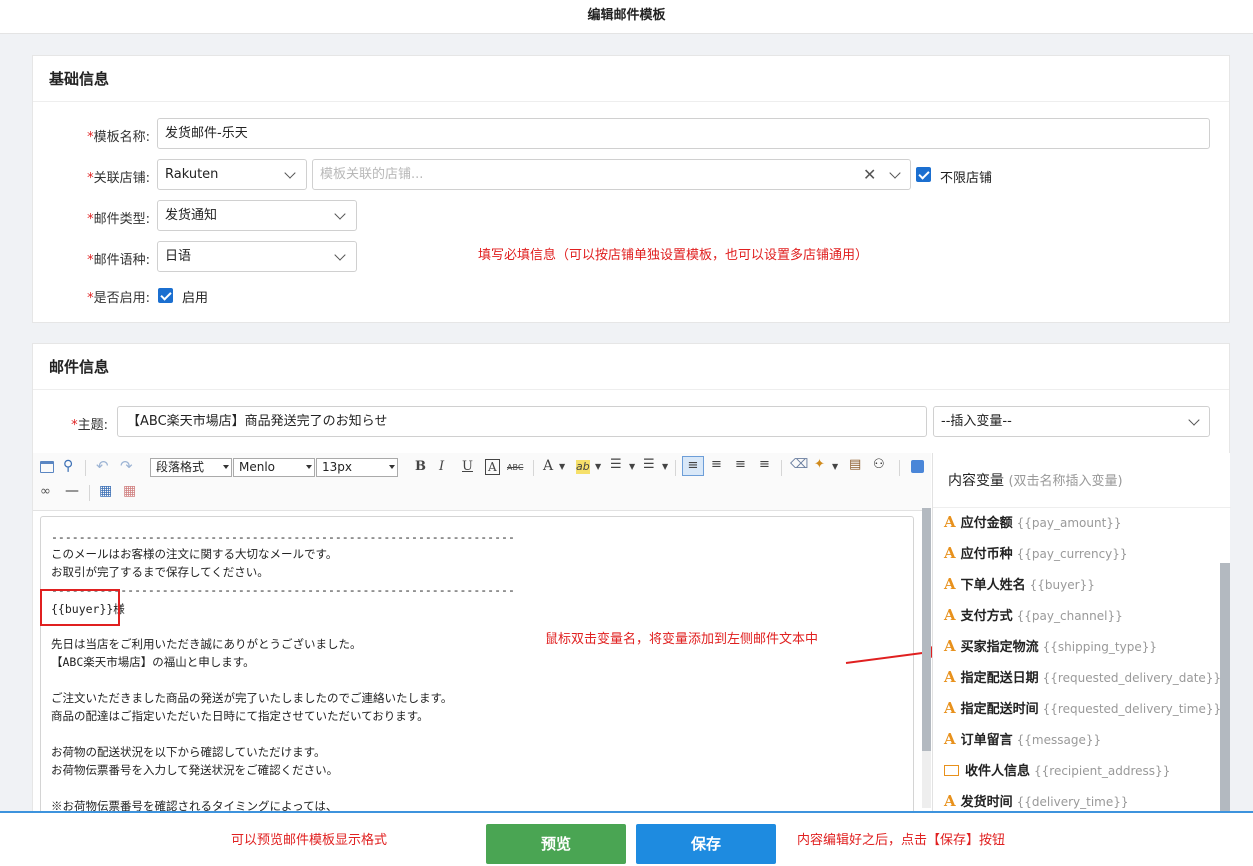  I want to click on unordered-list-icon: ☰, so click(649, 465).